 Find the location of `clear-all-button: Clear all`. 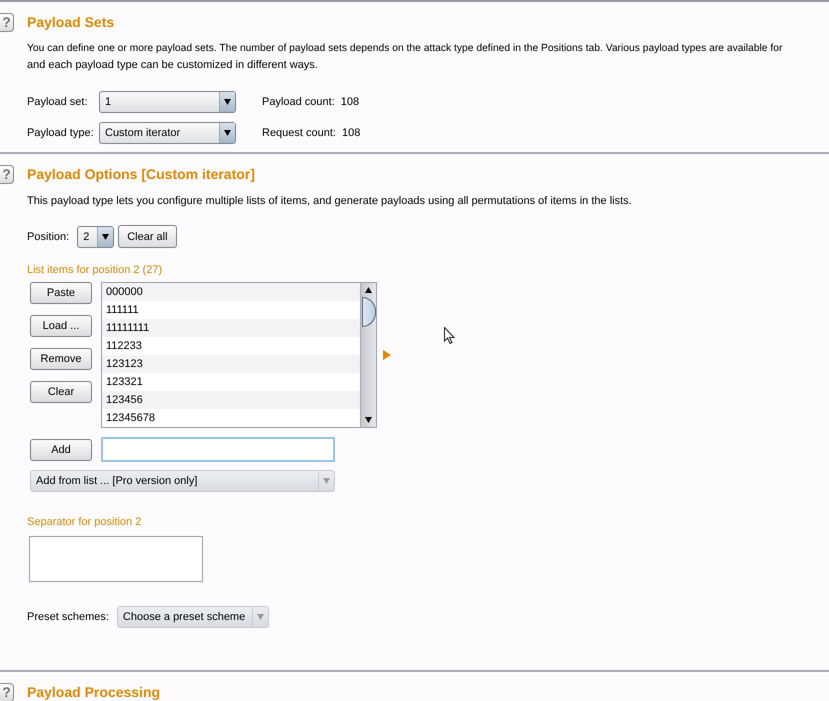

clear-all-button: Clear all is located at coordinates (147, 236).